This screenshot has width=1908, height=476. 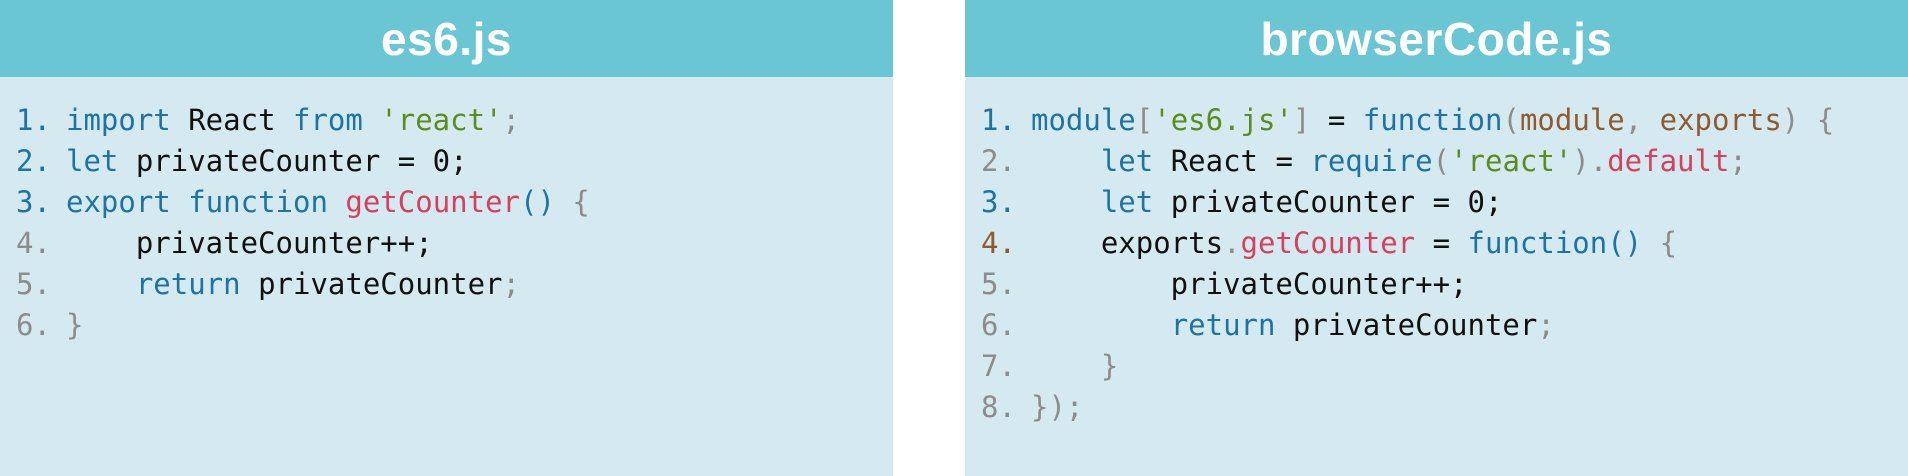 I want to click on code-line: 5. return privateCounter;, so click(x=449, y=284).